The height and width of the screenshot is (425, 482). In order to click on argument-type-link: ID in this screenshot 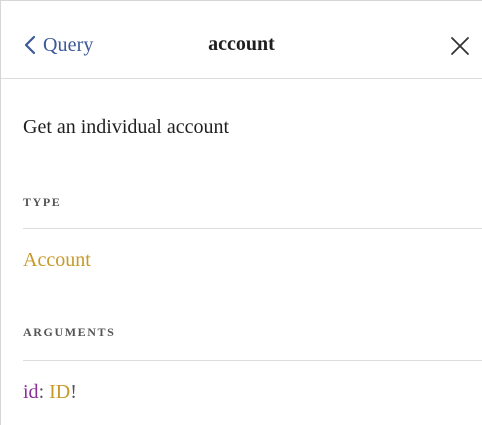, I will do `click(59, 392)`.